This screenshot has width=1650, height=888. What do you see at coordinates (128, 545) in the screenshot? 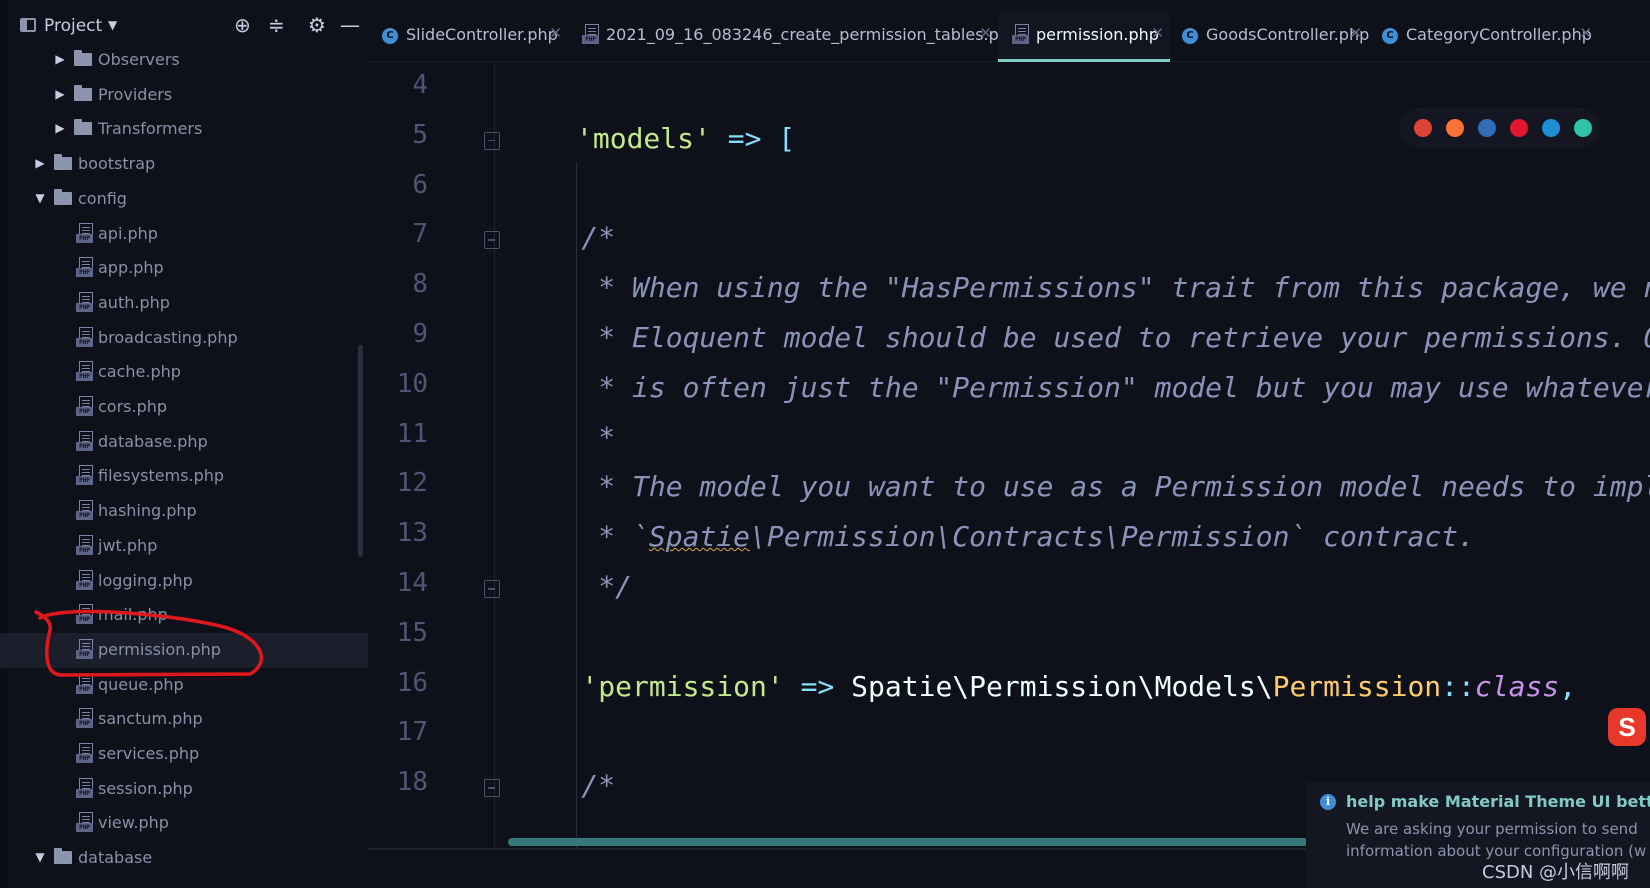
I see `tree-item-label: jwt.php` at bounding box center [128, 545].